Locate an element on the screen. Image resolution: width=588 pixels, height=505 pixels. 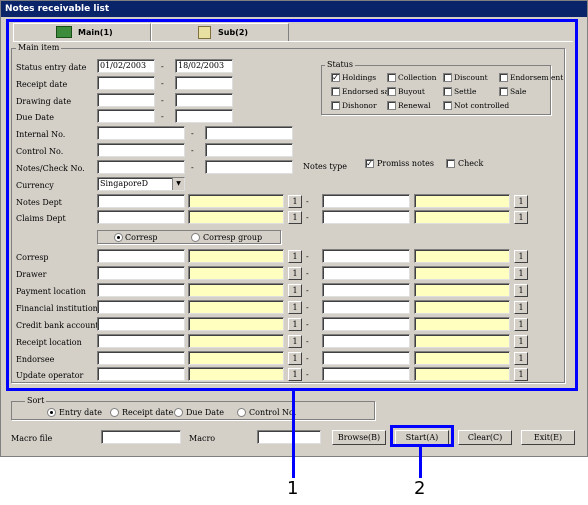
field-credit-bank-account-code-from is located at coordinates (141, 324).